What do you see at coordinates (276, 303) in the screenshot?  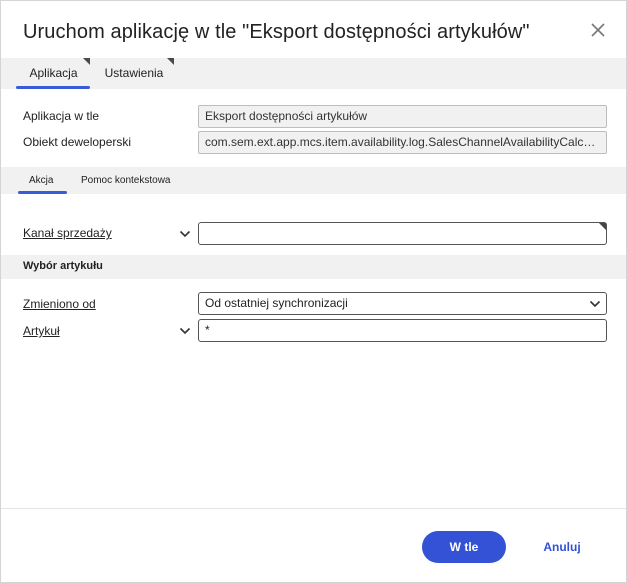 I see `changed-since-value: Od ostatniej synchronizacji` at bounding box center [276, 303].